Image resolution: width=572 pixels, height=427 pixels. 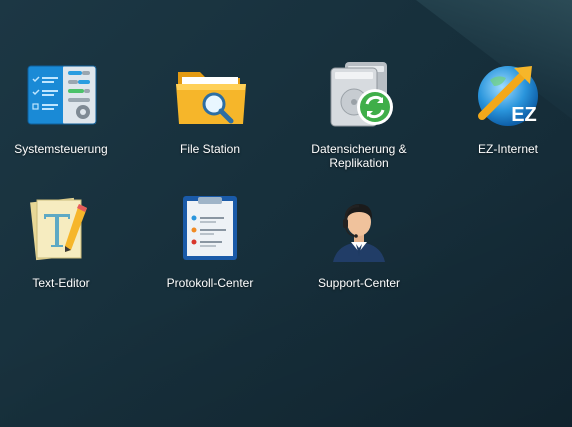 I want to click on control-panel-icon, so click(x=62, y=95).